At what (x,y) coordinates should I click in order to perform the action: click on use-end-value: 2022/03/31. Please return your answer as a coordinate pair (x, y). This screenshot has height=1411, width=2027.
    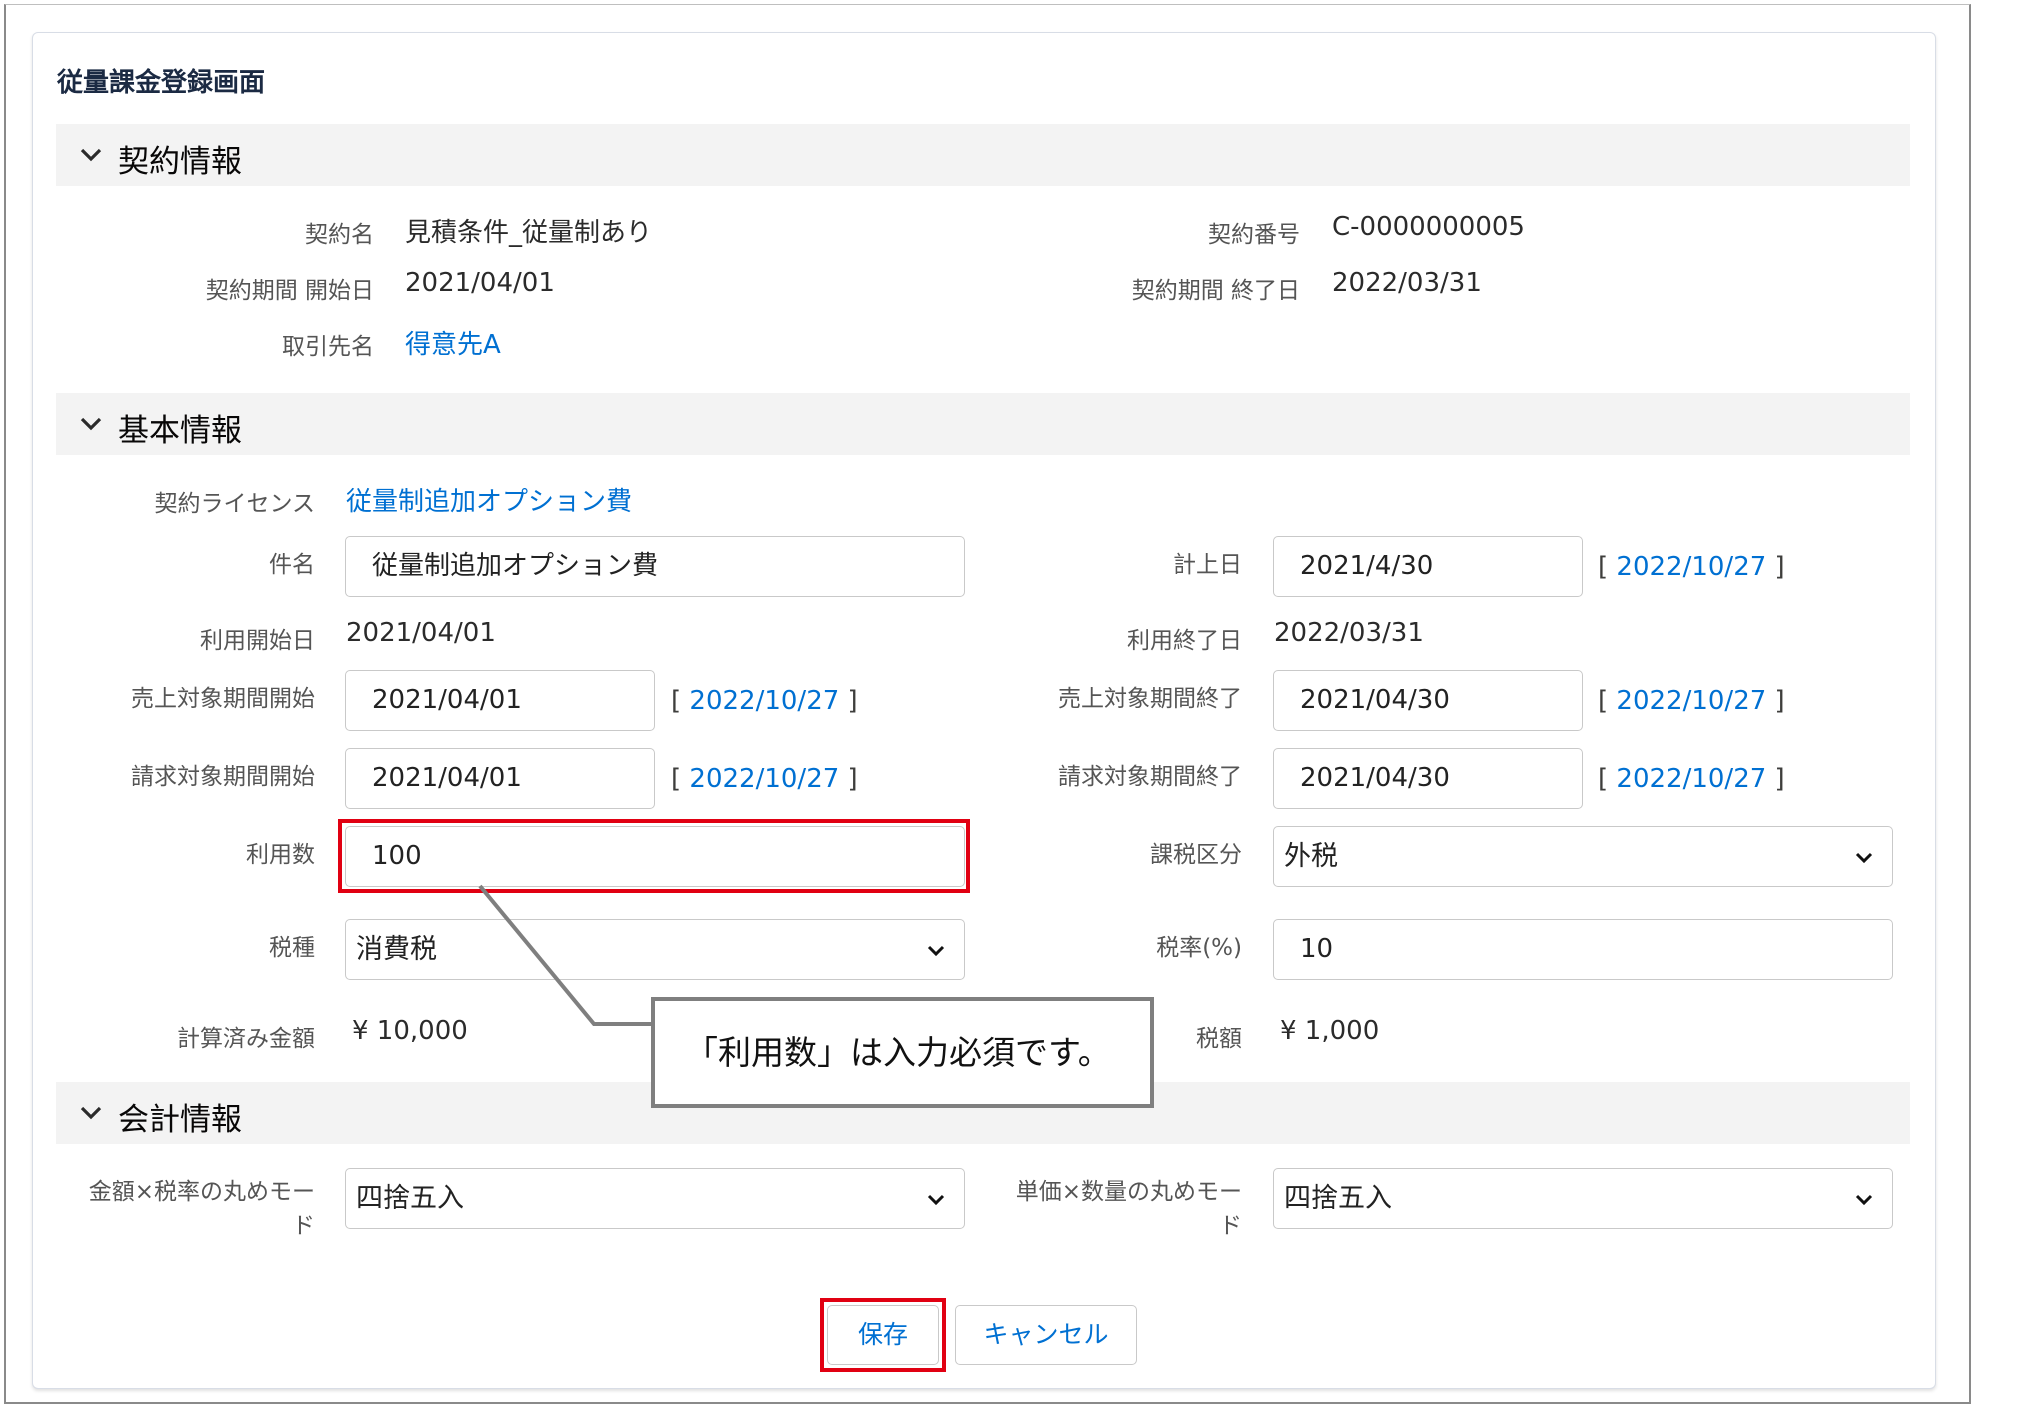
    Looking at the image, I should click on (1349, 633).